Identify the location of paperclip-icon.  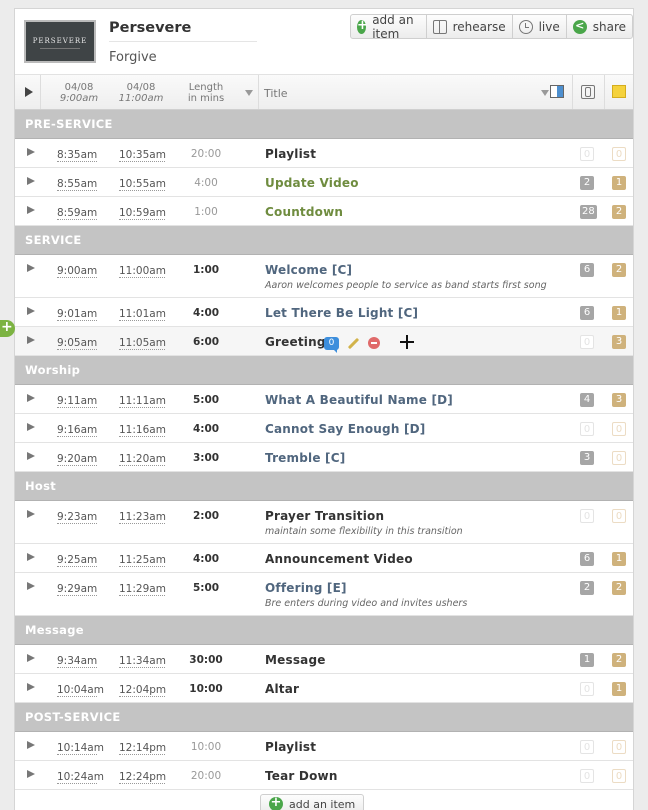
(588, 92).